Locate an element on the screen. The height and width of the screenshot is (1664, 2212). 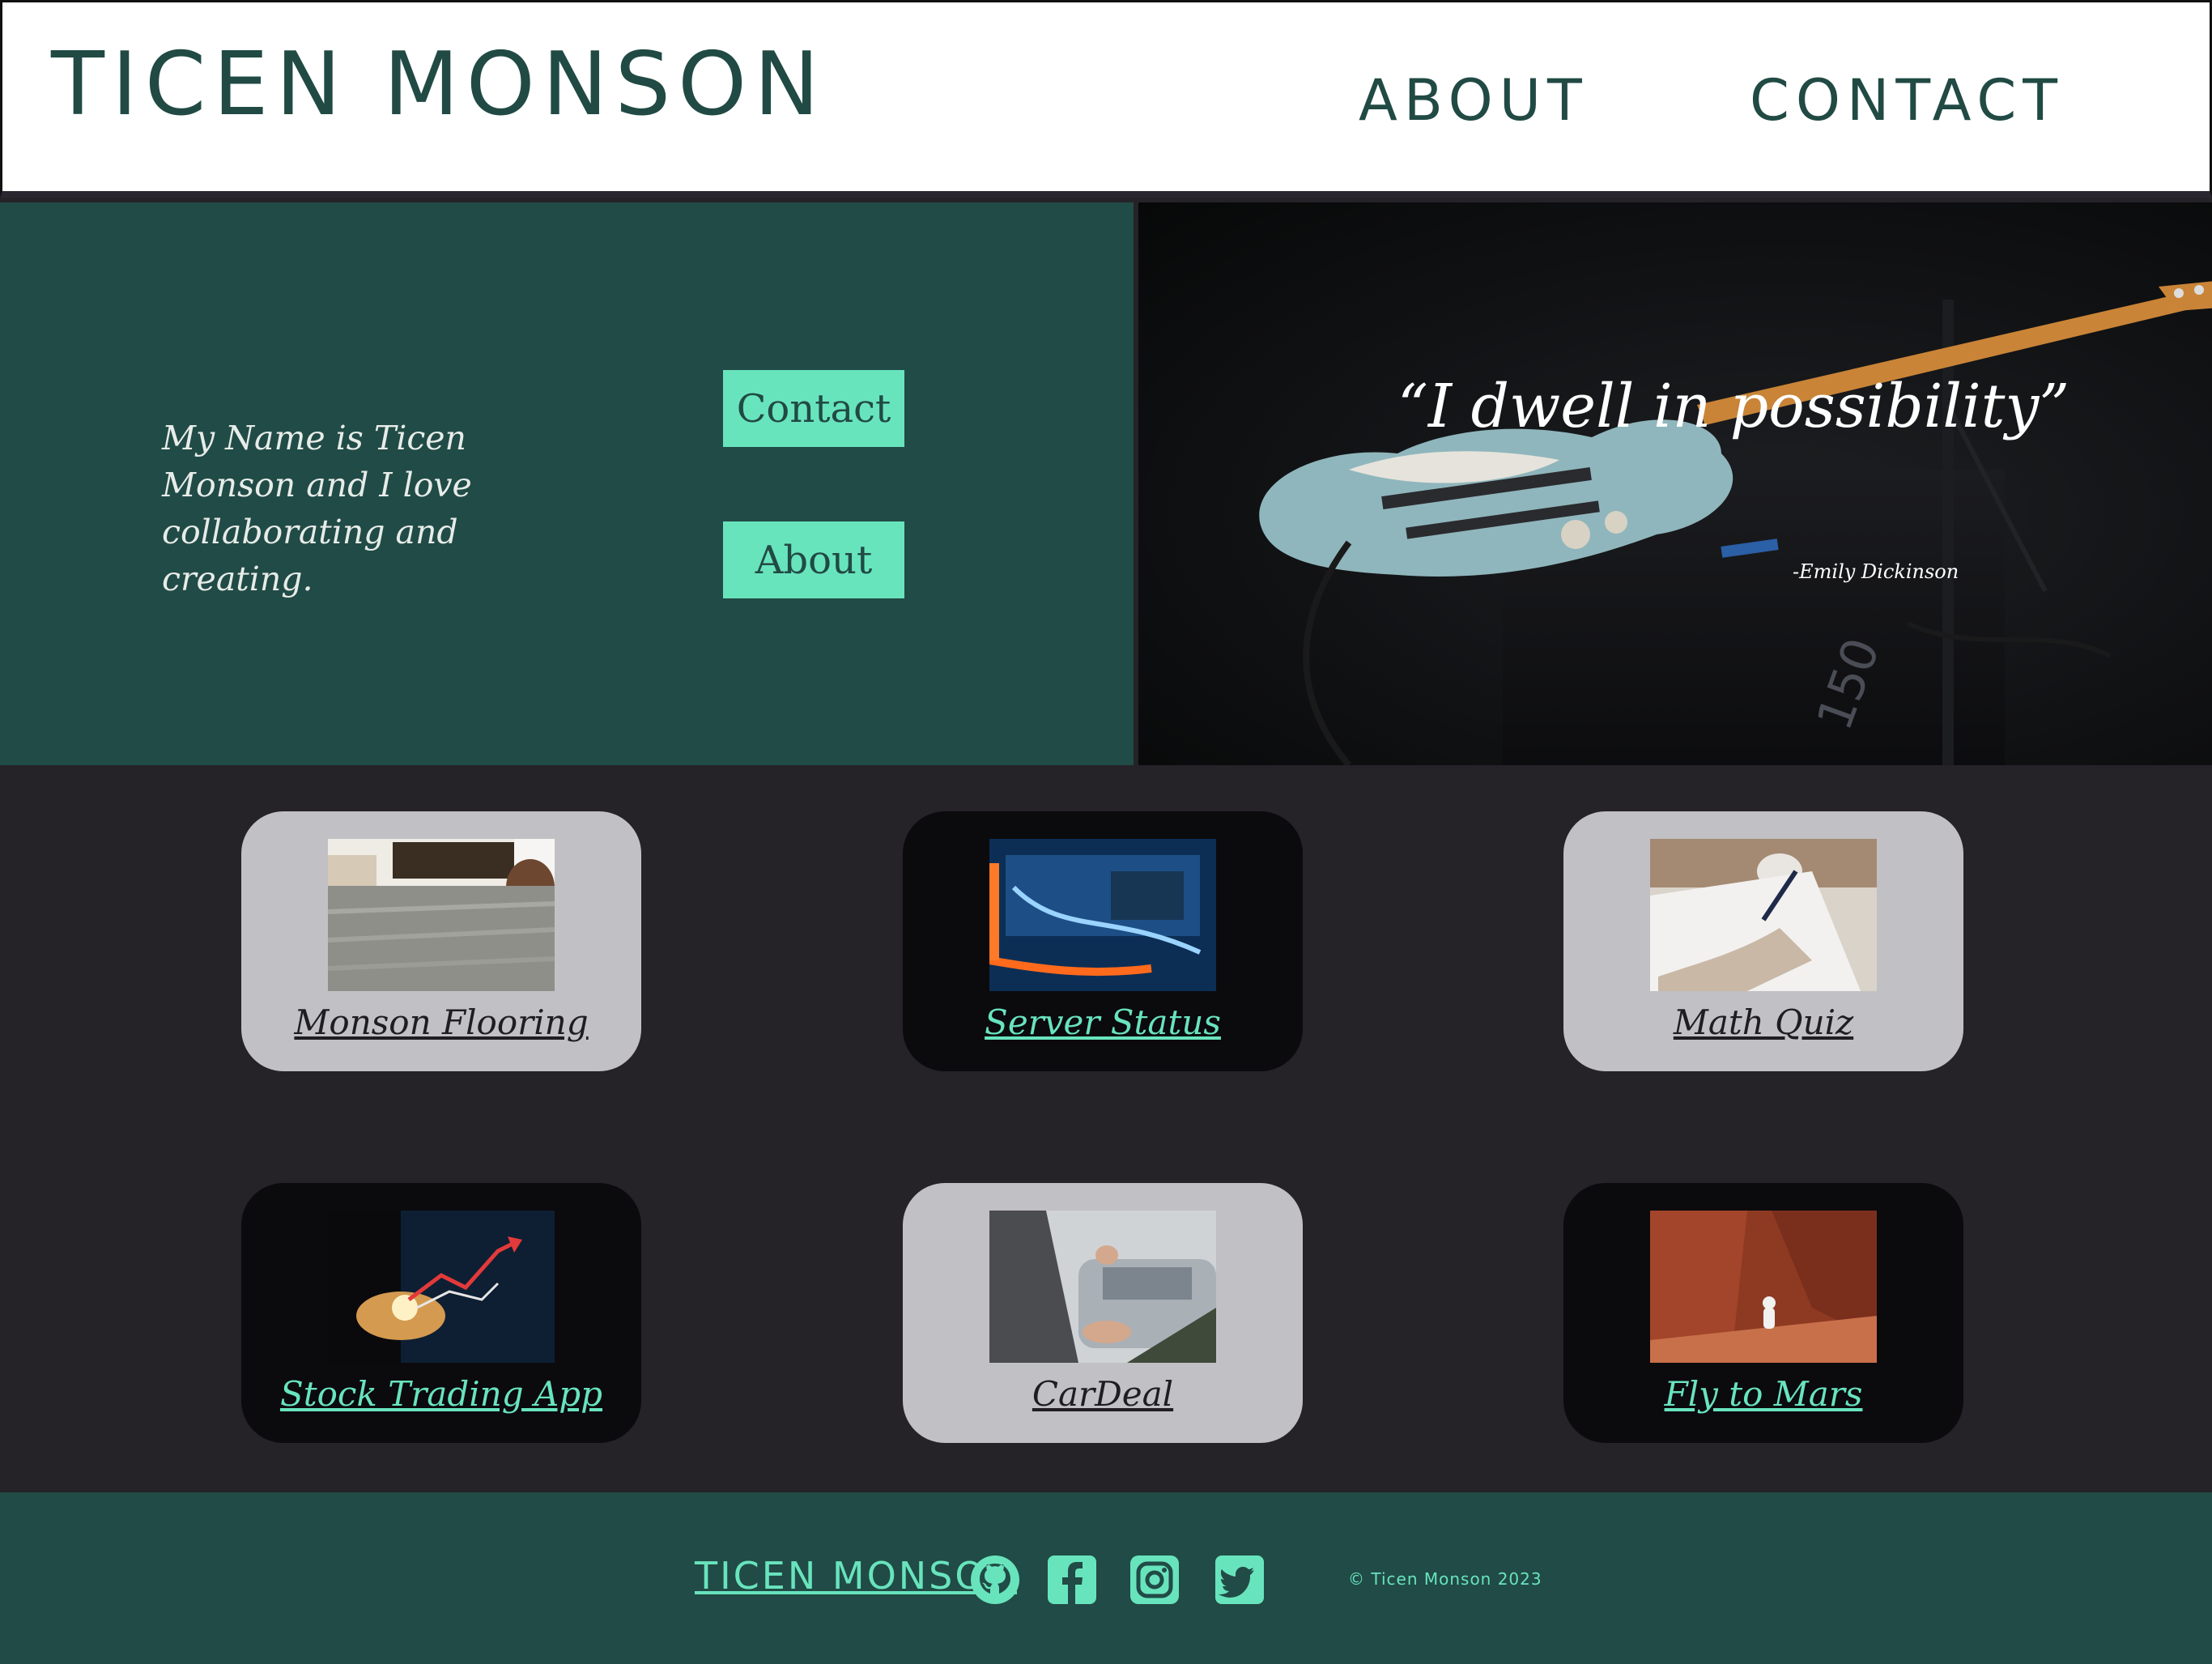
project-card-math-quiz: Math Quiz is located at coordinates (1763, 941).